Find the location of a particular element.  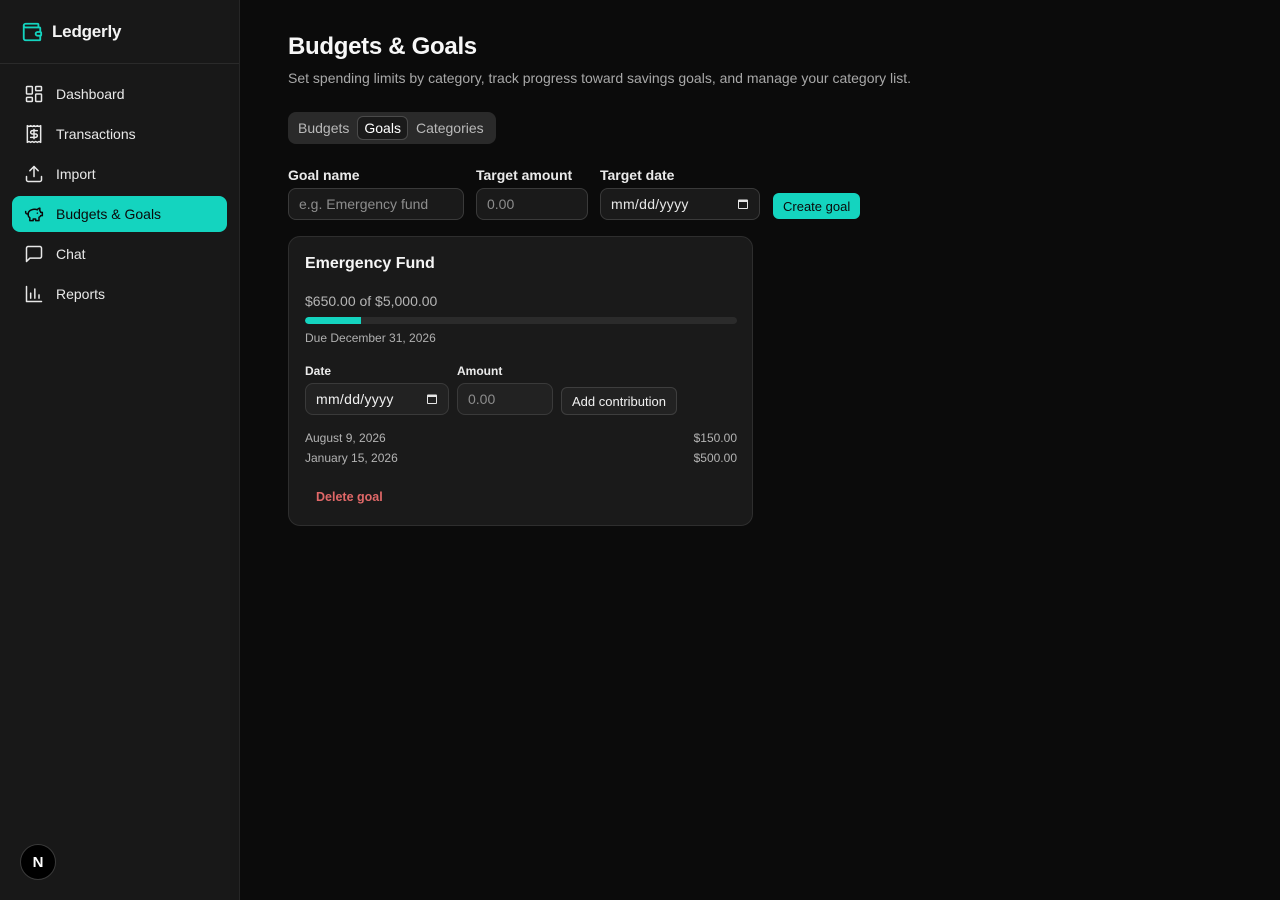

target-amount-label: Target amount is located at coordinates (524, 175).